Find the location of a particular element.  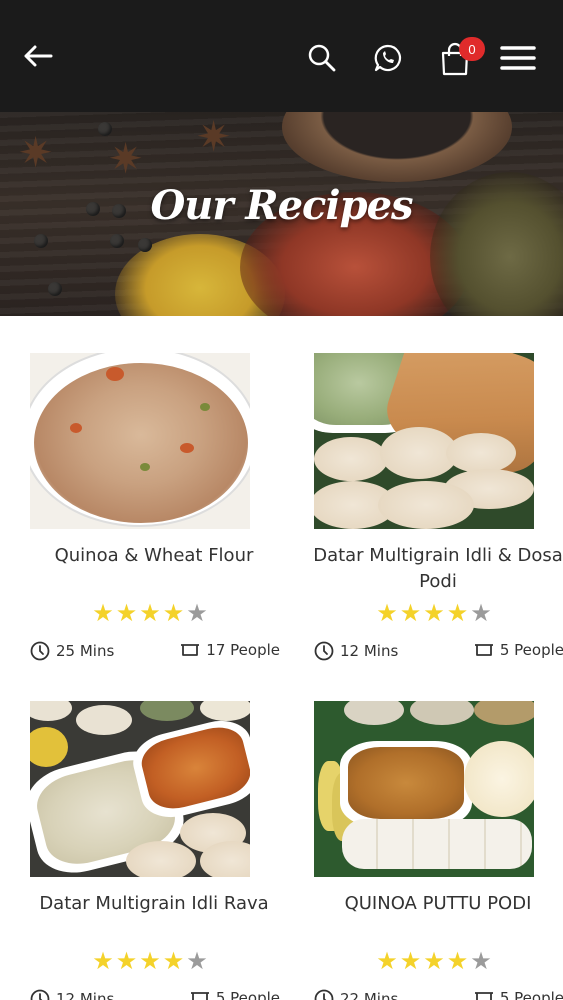

search-icon is located at coordinates (322, 58).